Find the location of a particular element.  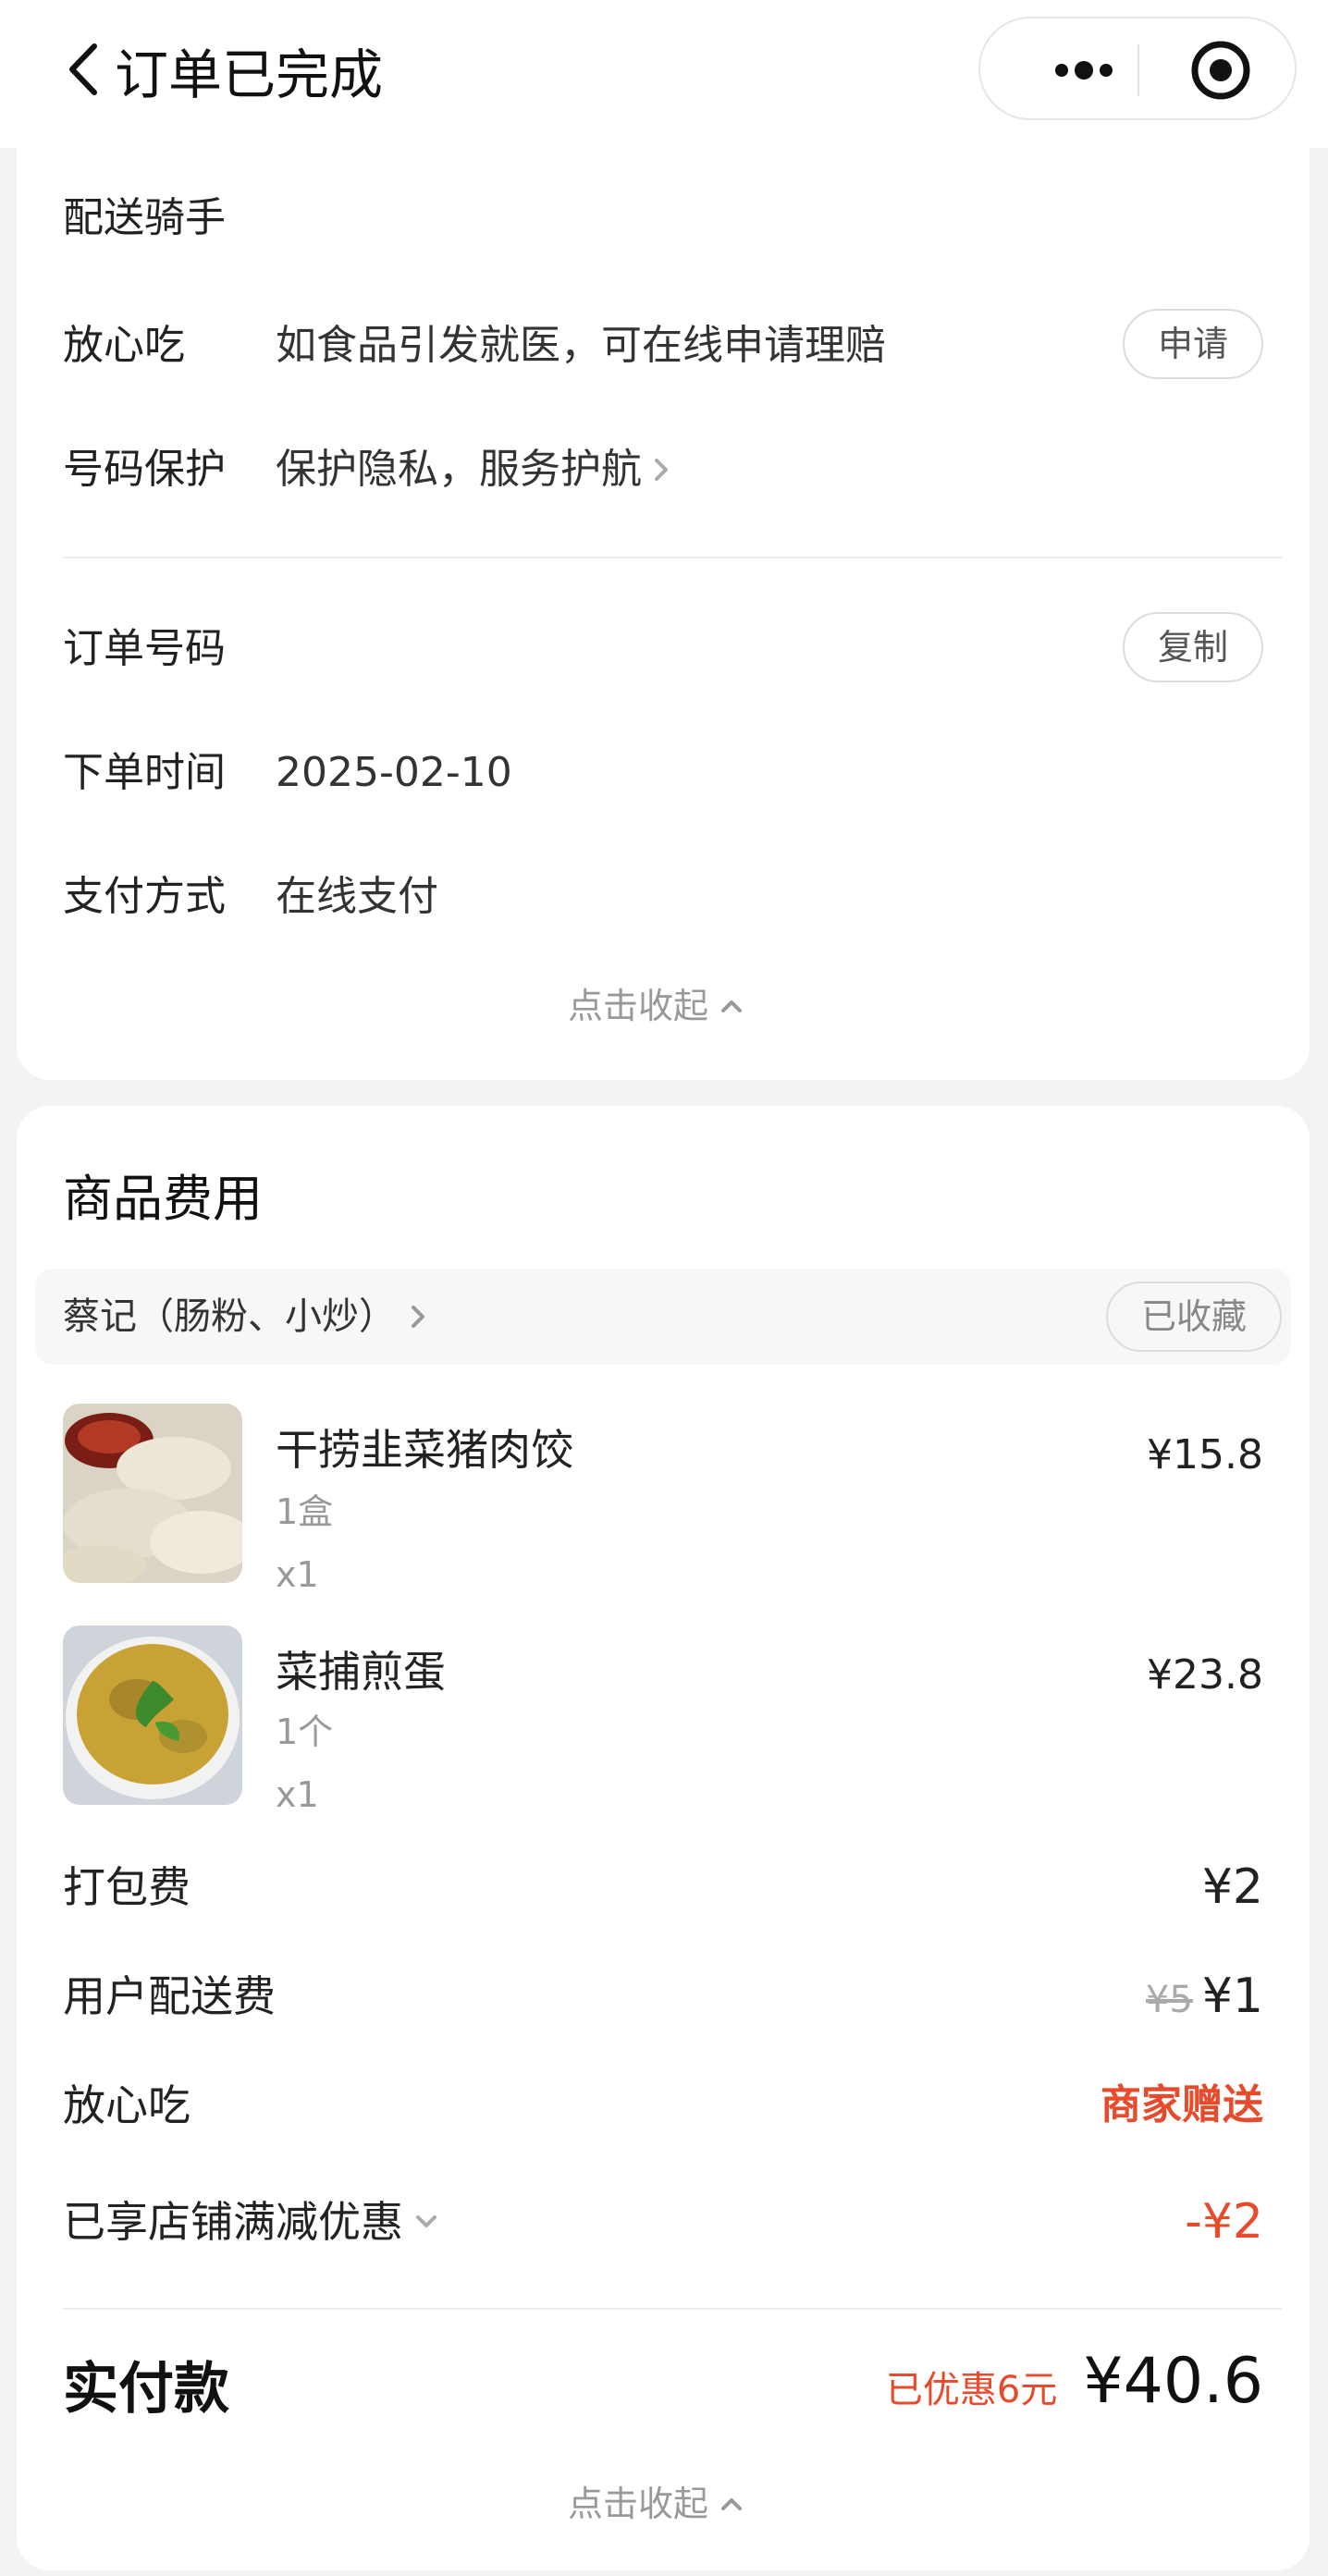

safe-eat-label: 放心吃 is located at coordinates (124, 346).